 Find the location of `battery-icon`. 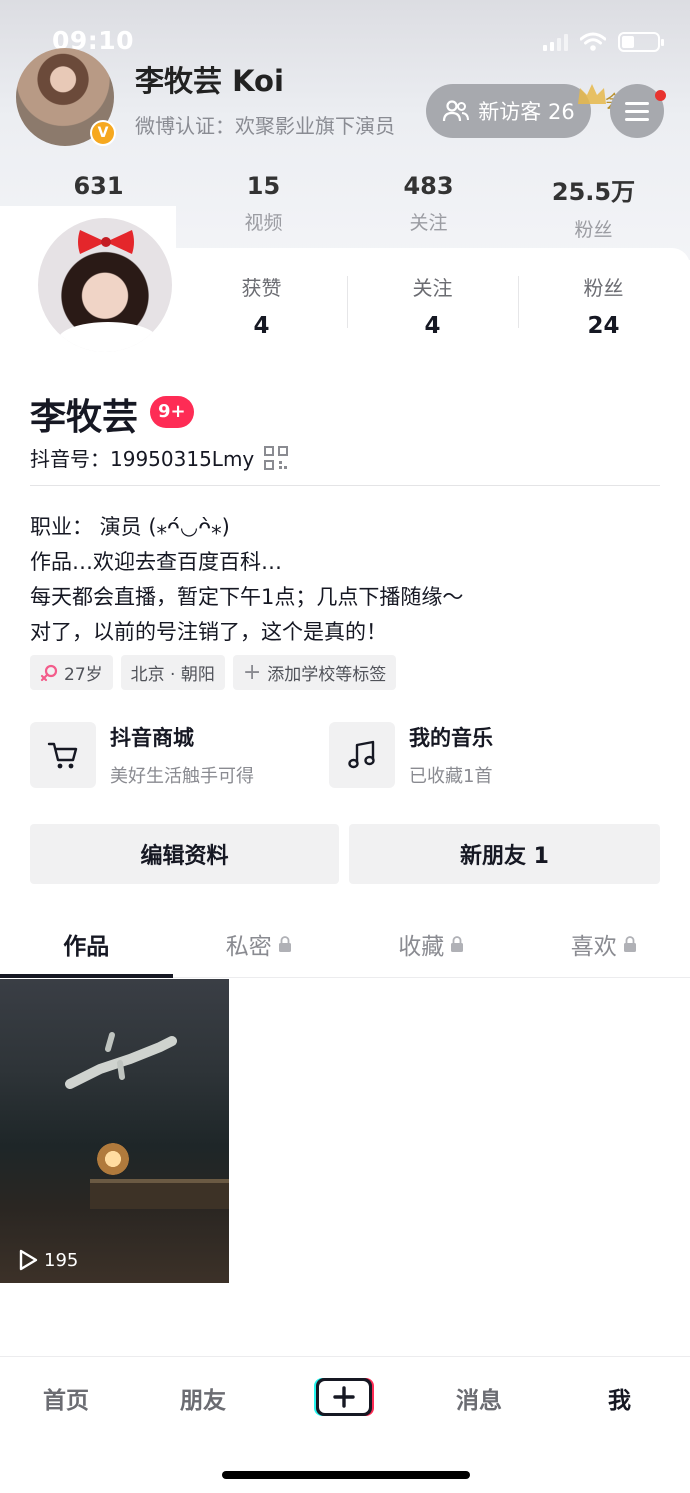

battery-icon is located at coordinates (641, 42).